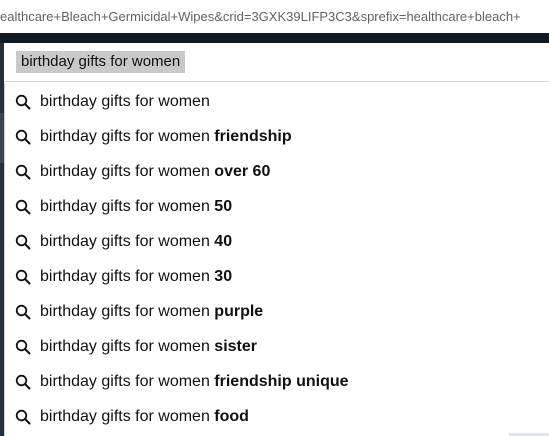  Describe the element at coordinates (235, 346) in the screenshot. I see `suggestion-completion-text: sister` at that location.